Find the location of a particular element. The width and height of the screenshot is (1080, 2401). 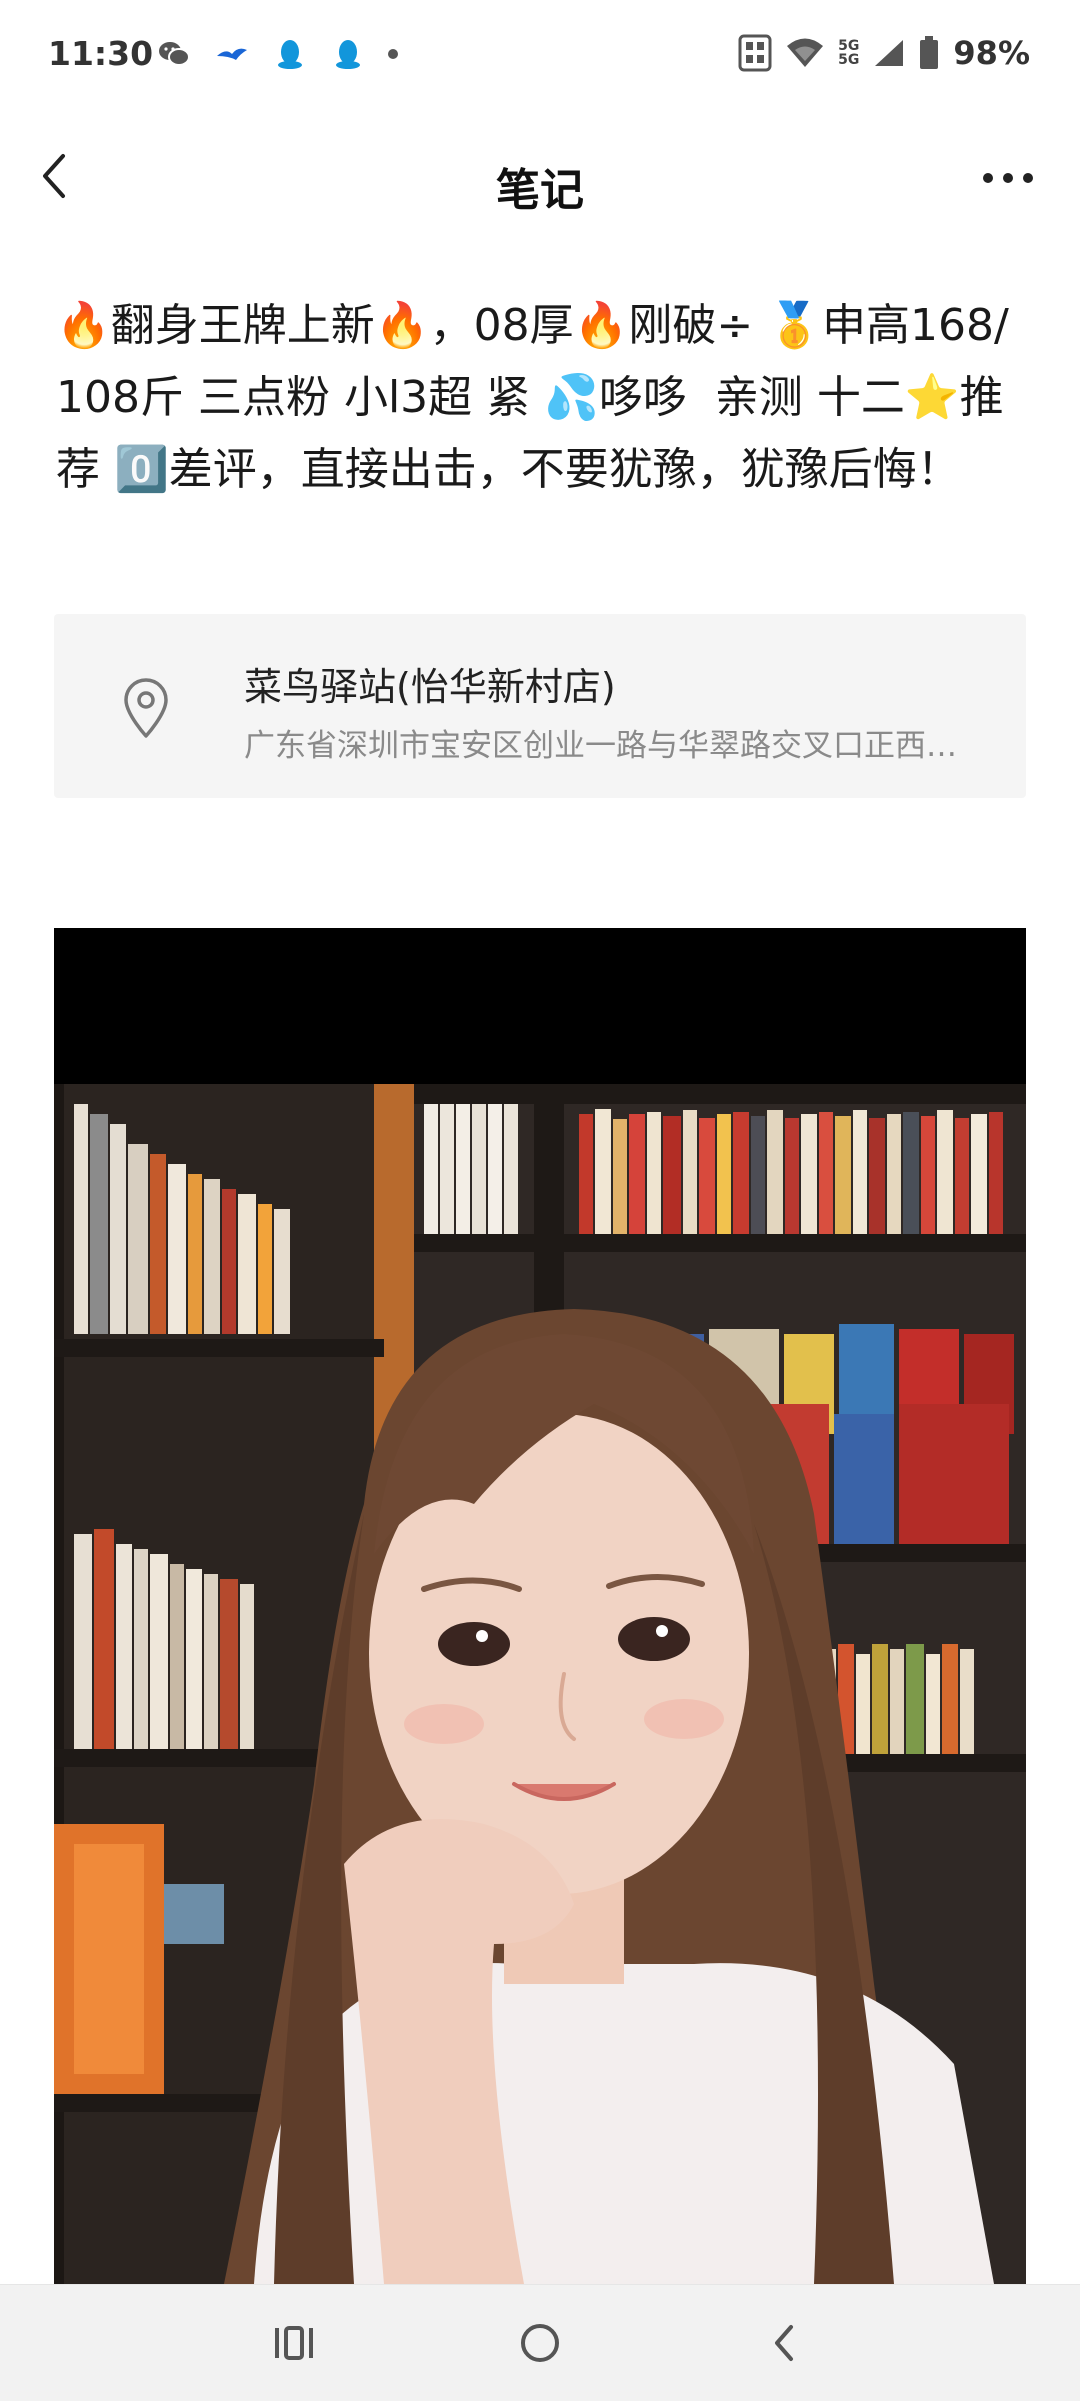

recent-apps-icon is located at coordinates (294, 2343).